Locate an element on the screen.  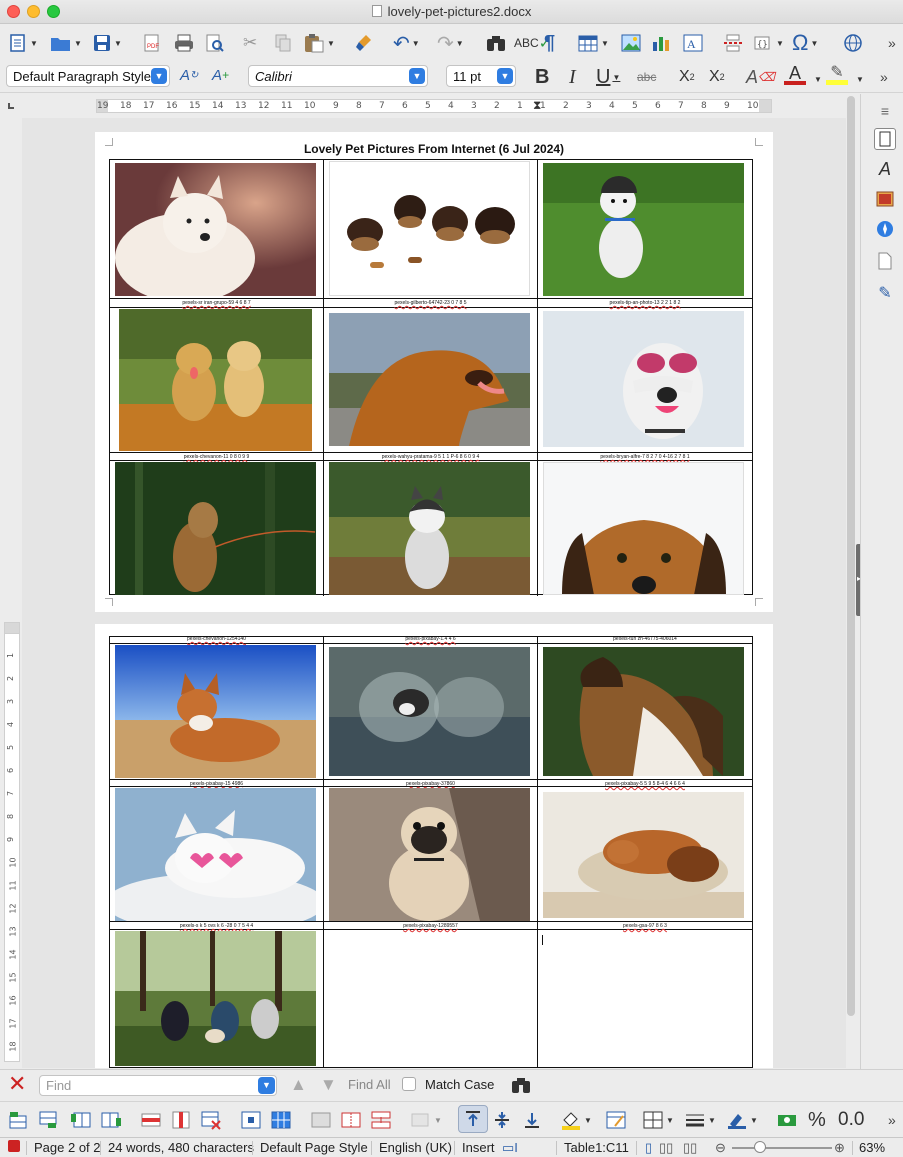
single-page-view-icon: ▯ is located at coordinates (648, 1148).